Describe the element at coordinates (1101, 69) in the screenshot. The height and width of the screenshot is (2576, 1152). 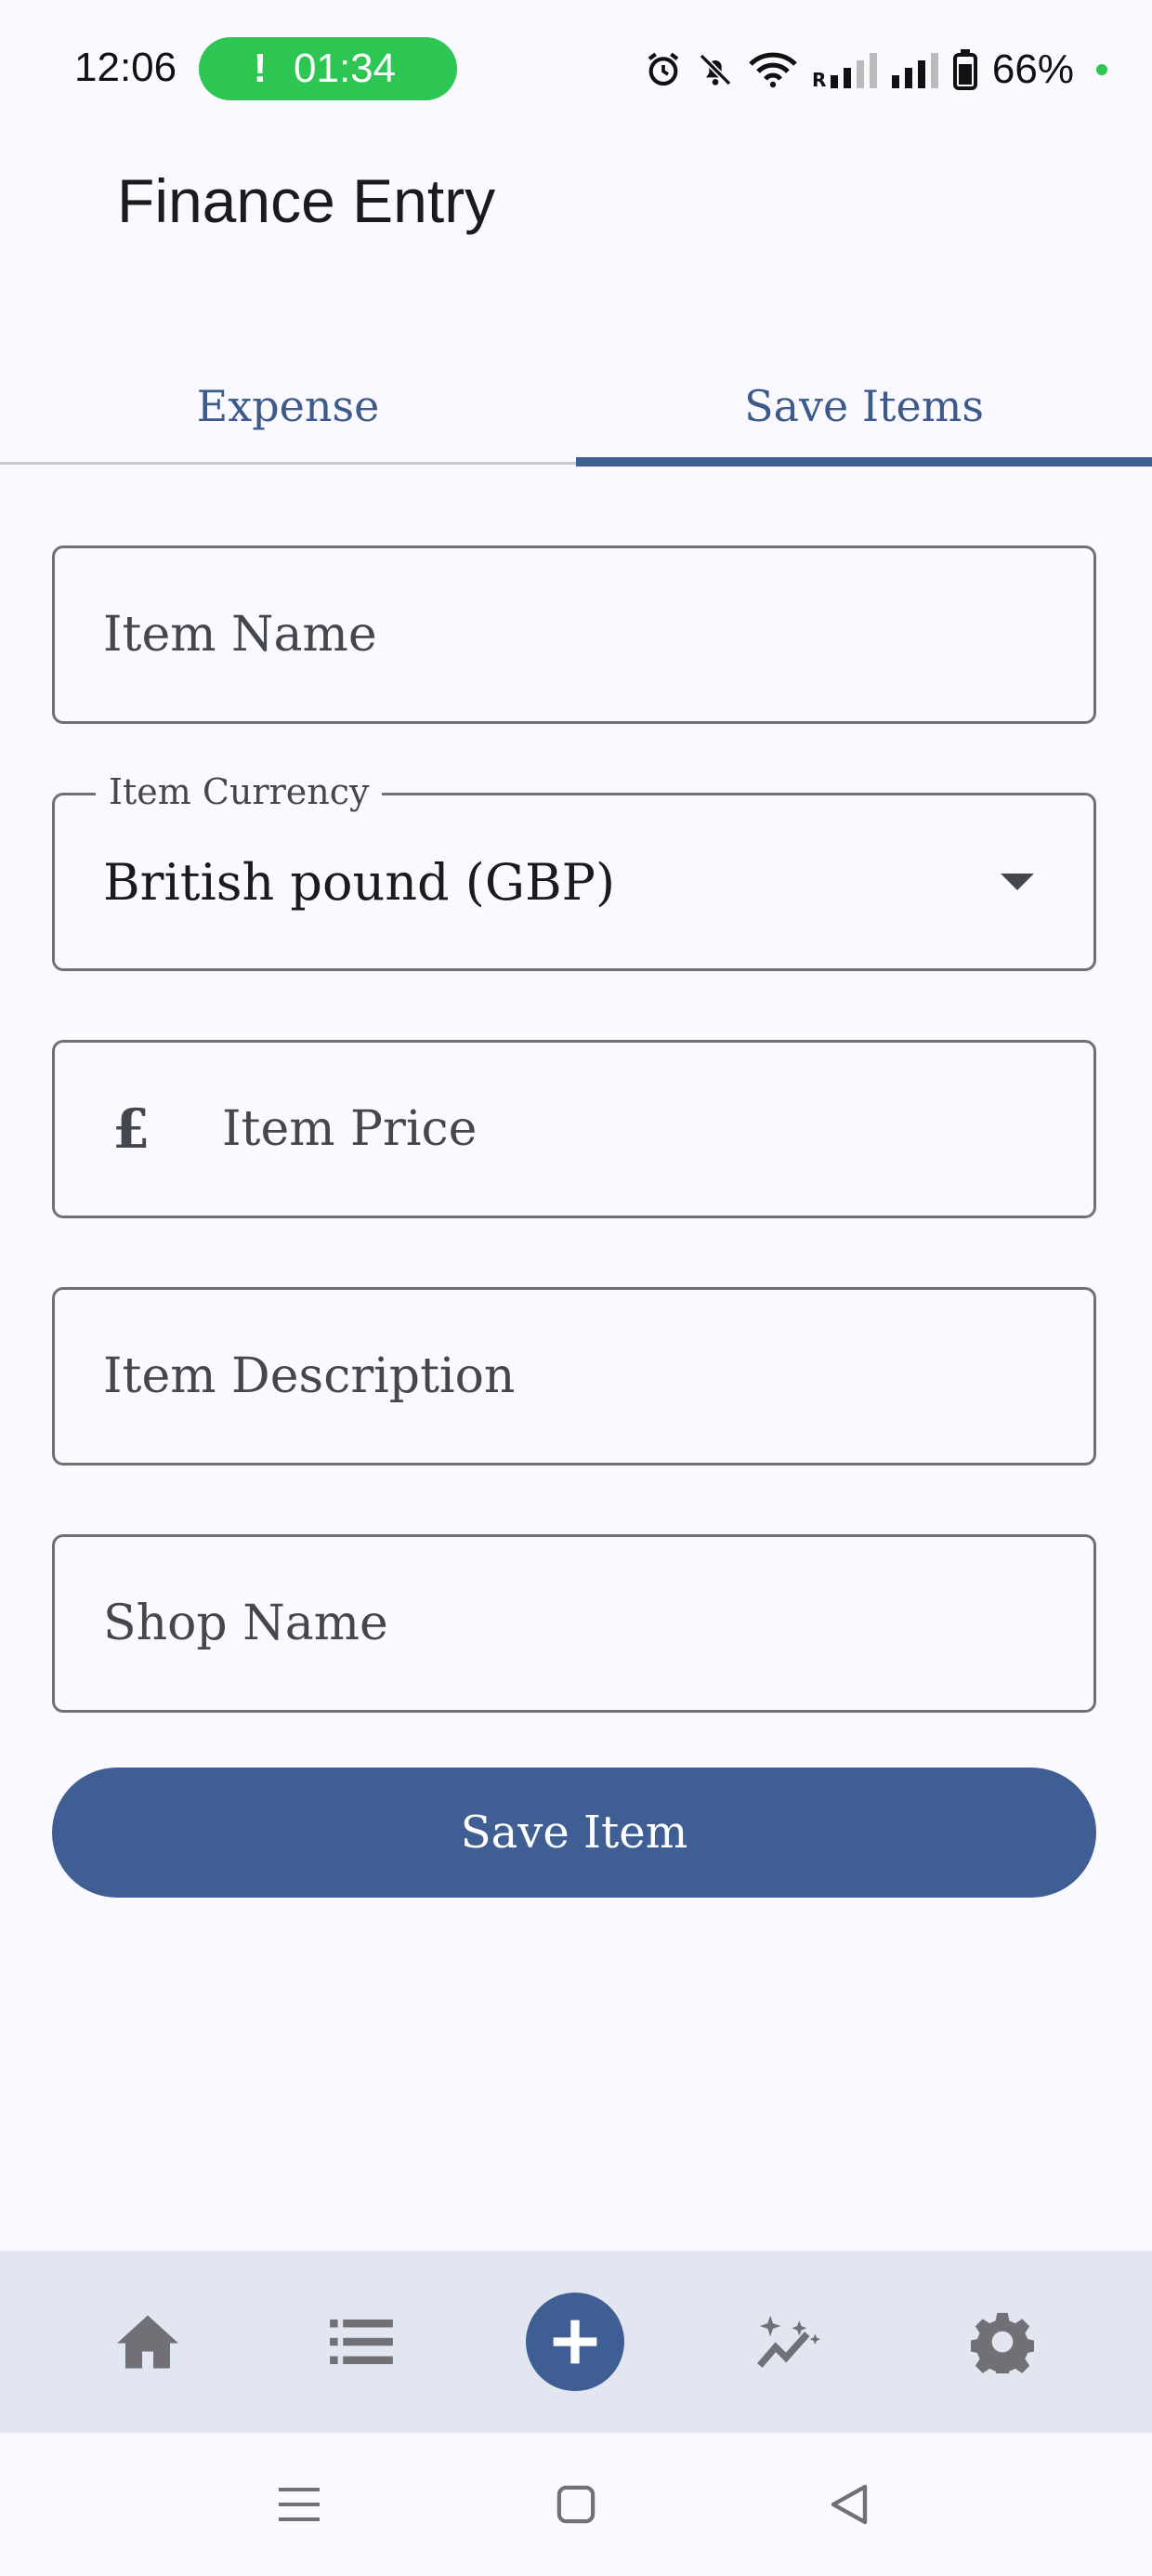
I see `privacy-indicator-dot` at that location.